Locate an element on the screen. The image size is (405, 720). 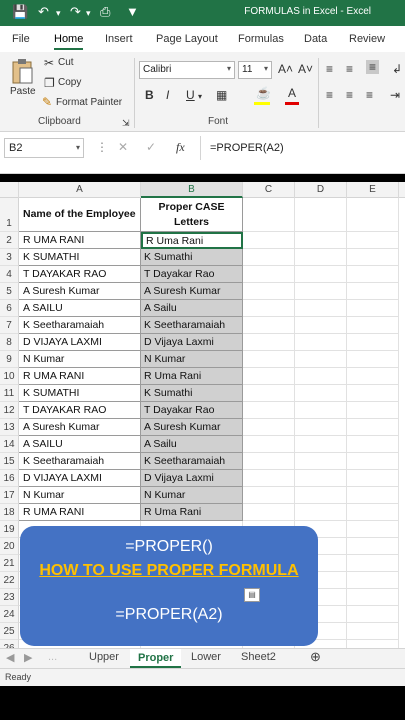
cell-proper: A Sailu is located at coordinates (192, 308).